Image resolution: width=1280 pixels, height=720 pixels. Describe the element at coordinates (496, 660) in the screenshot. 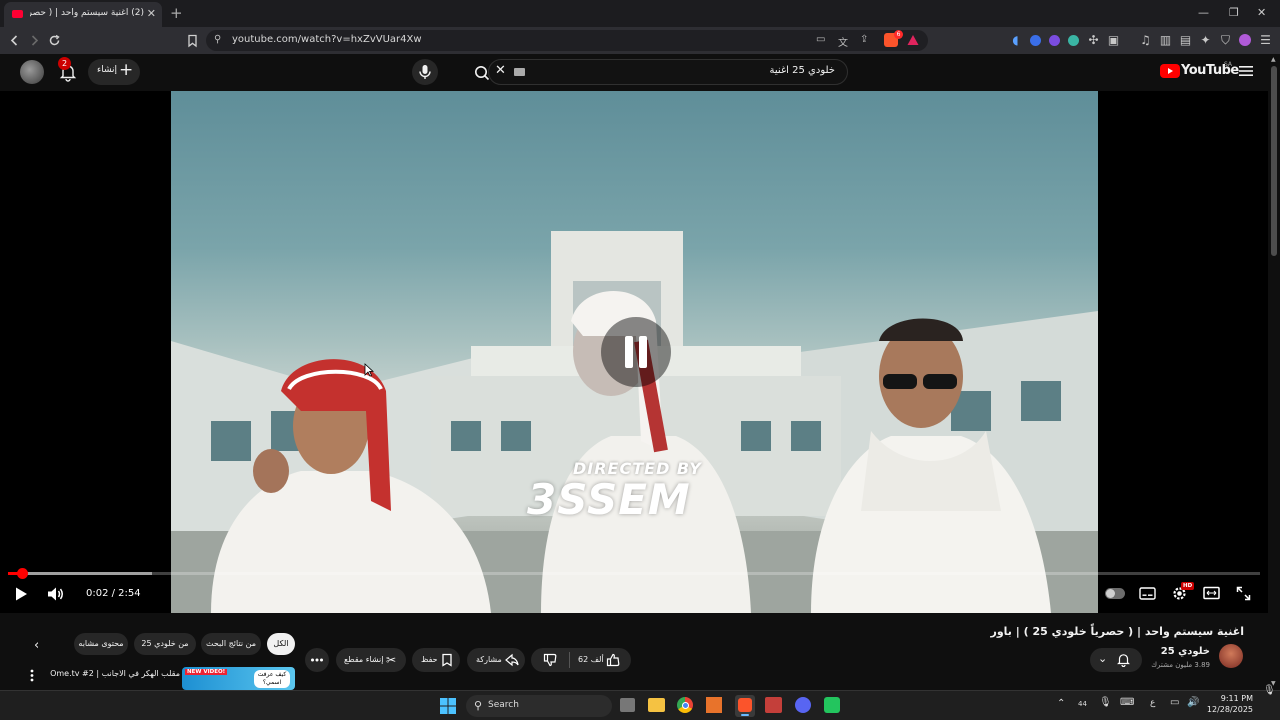

I see `share-button: مشاركة` at that location.